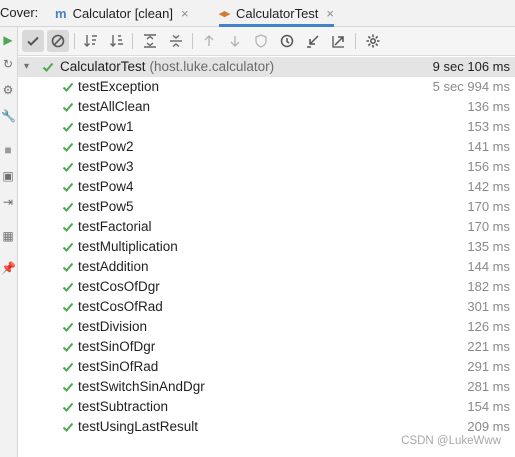 The height and width of the screenshot is (457, 515). What do you see at coordinates (488, 166) in the screenshot?
I see `test-duration: 156 ms` at bounding box center [488, 166].